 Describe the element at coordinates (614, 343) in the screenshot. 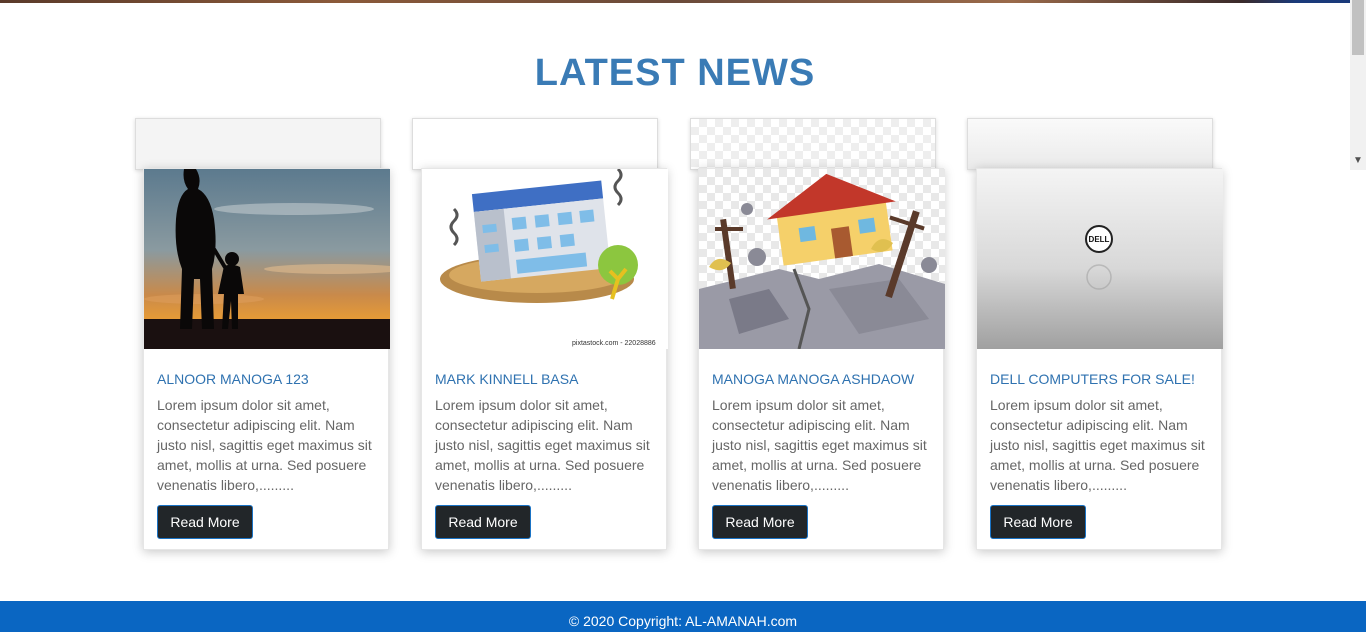

I see `image-watermark: pixtastock.com - 22028886` at that location.